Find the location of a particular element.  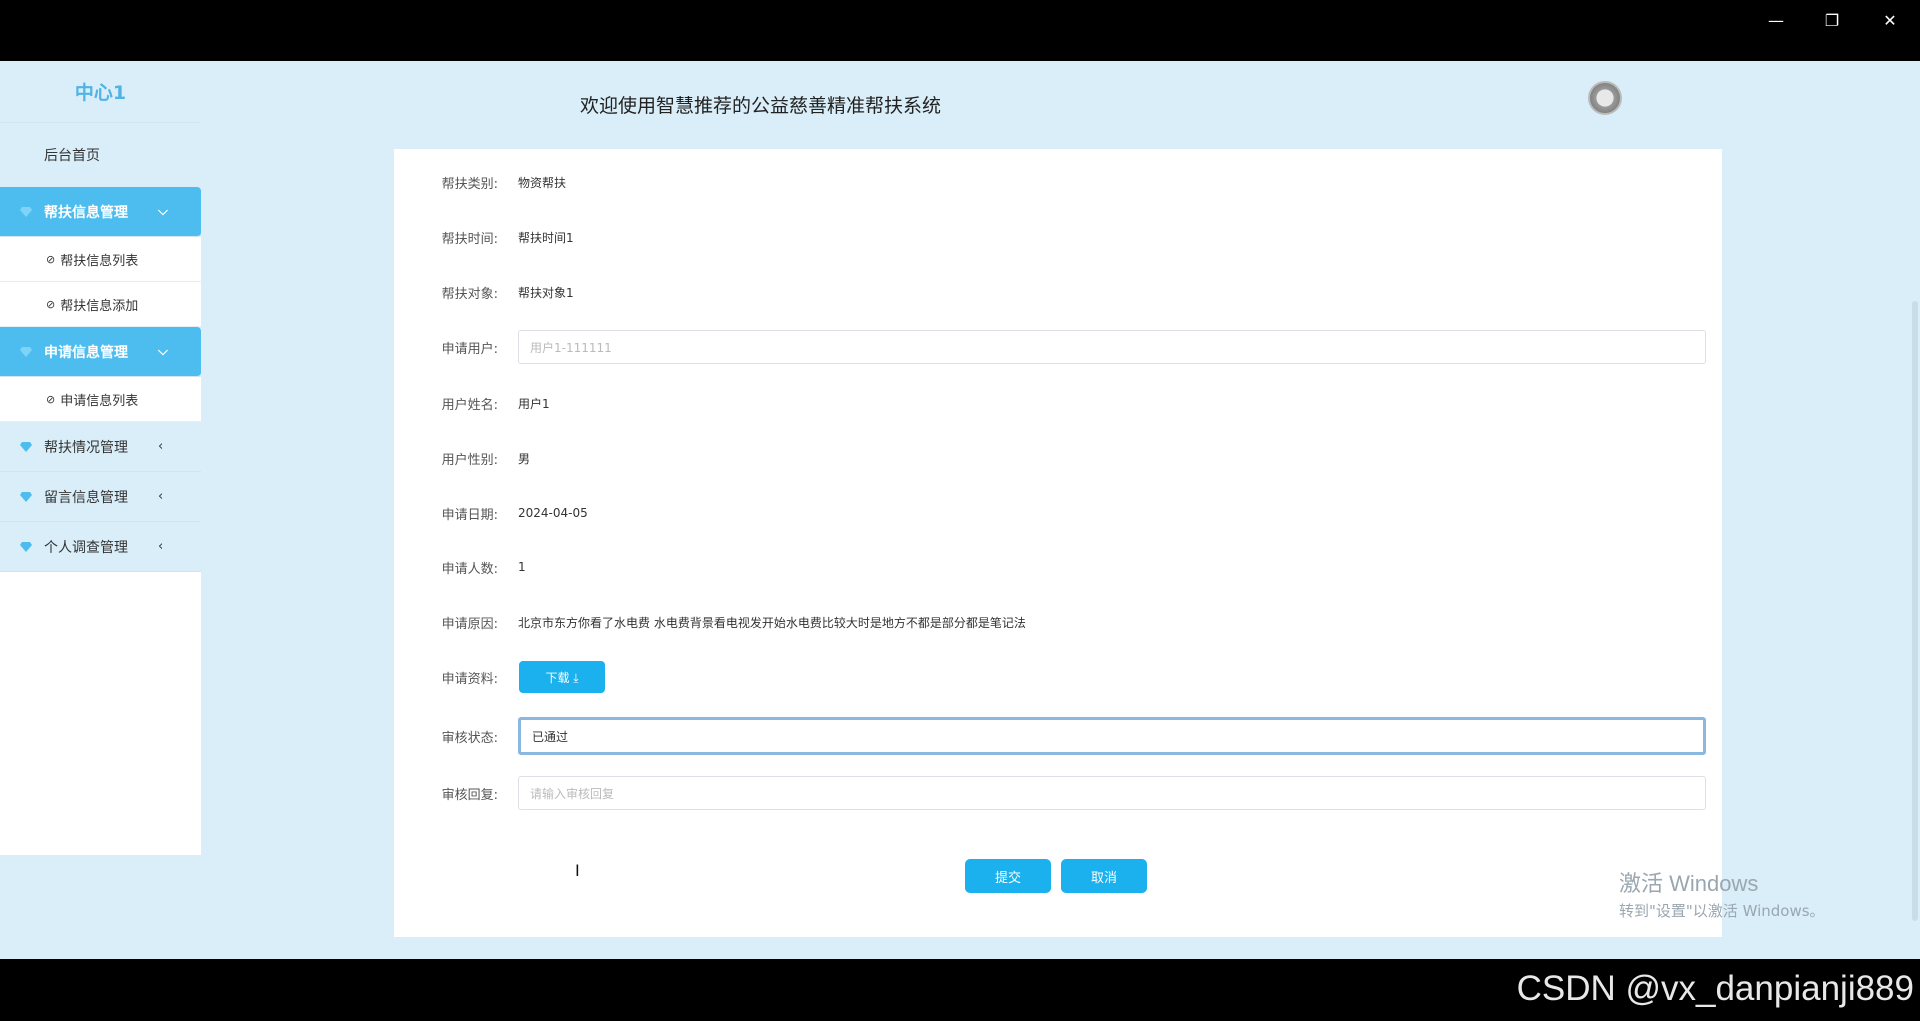

form-row-reply: 审核回复: 请输入审核回复 is located at coordinates (1058, 793).